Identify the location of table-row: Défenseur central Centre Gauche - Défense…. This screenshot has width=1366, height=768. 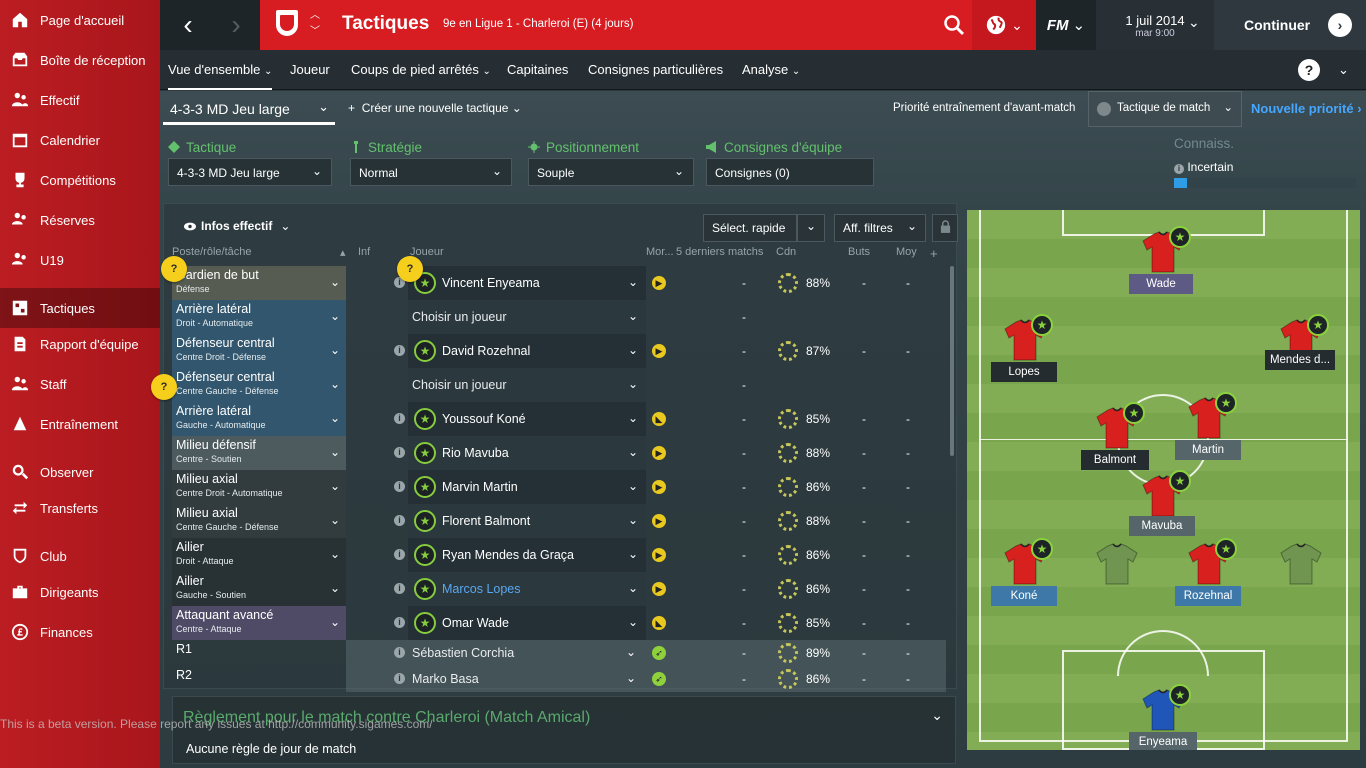
(559, 385).